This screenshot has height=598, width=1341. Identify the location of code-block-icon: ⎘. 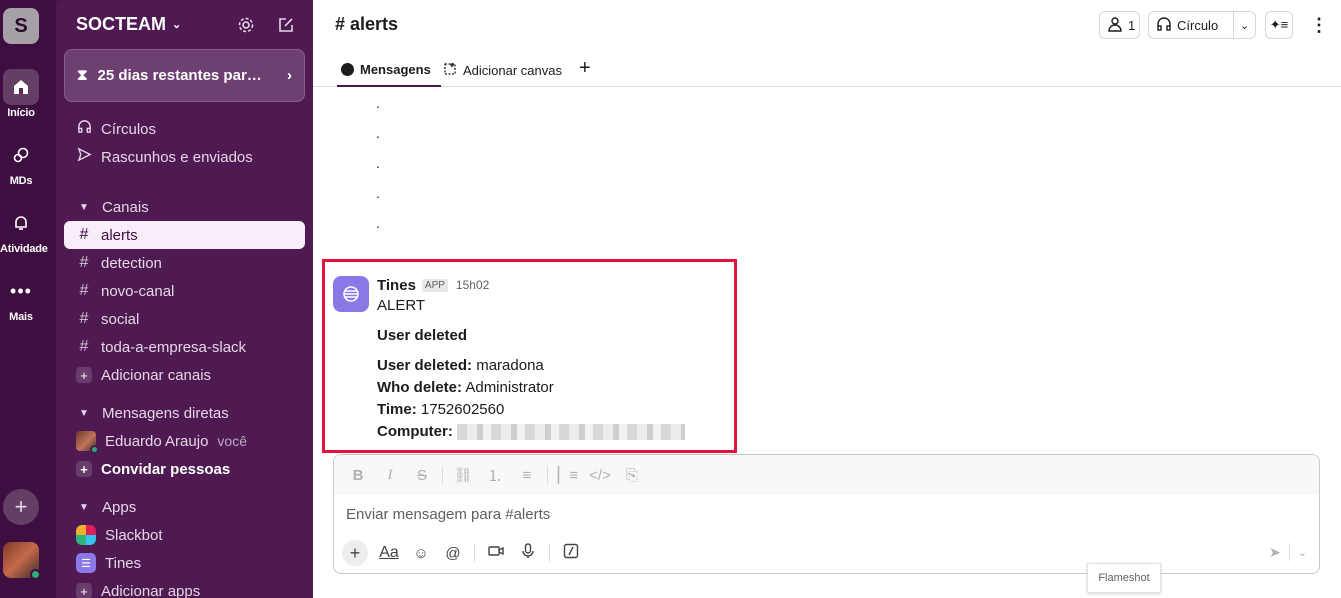
(632, 475).